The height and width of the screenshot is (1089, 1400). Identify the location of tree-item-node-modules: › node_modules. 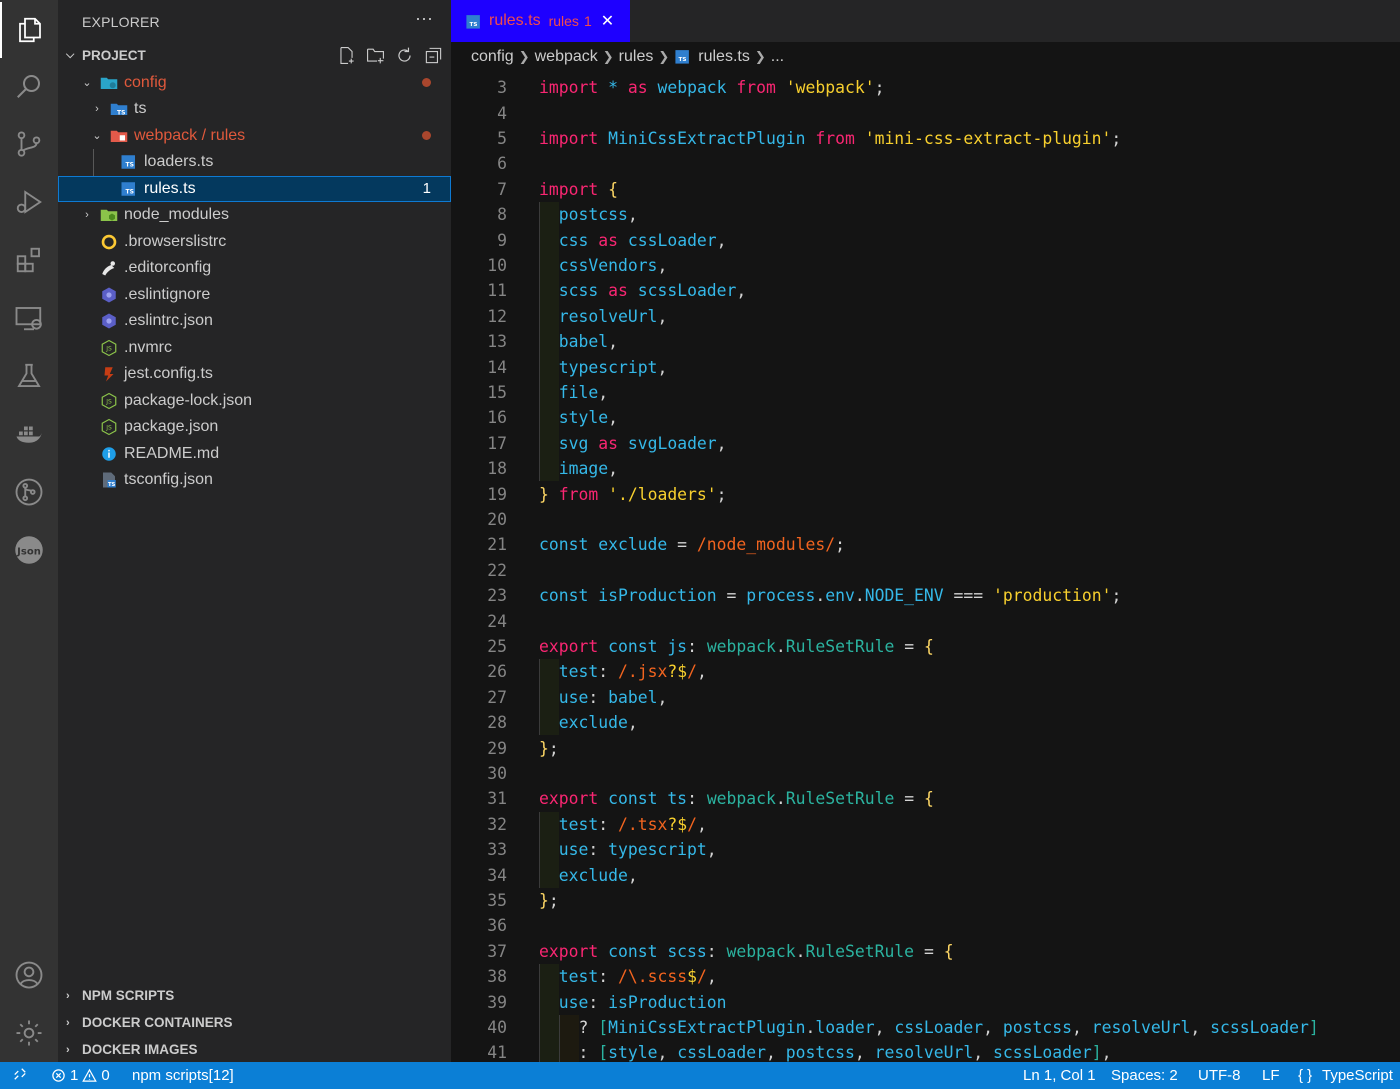
(254, 215).